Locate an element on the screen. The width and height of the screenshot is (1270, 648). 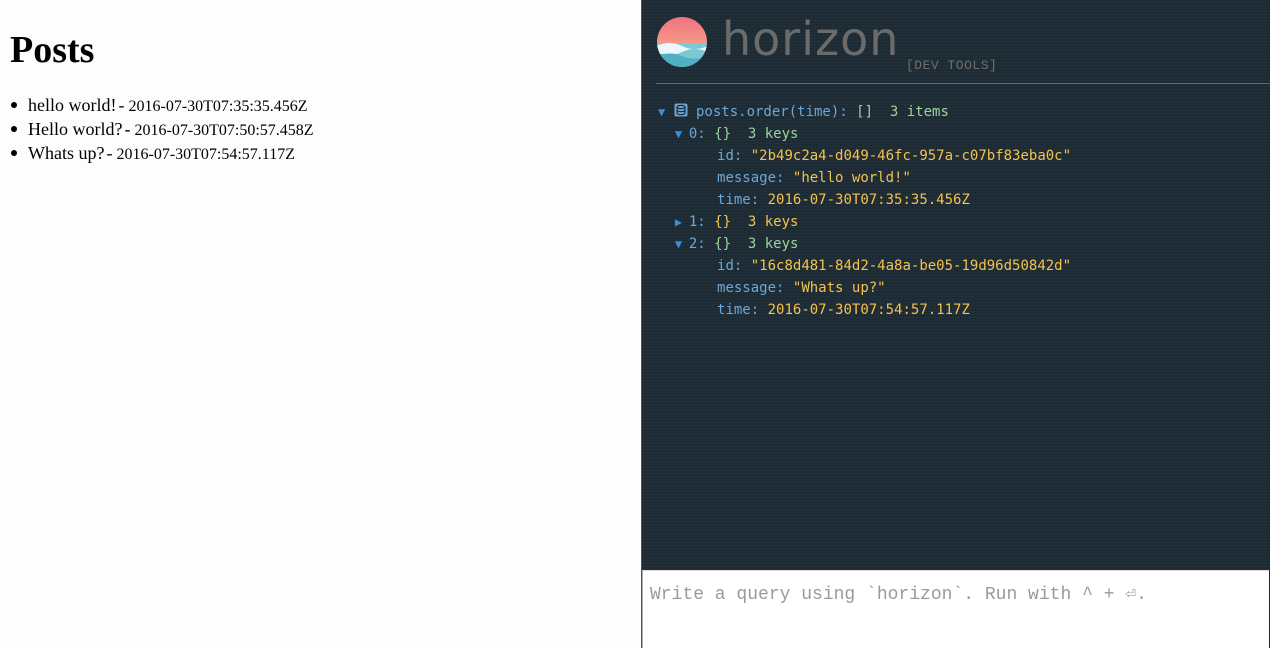
field-row: message: "Whats up?" is located at coordinates (864, 288).